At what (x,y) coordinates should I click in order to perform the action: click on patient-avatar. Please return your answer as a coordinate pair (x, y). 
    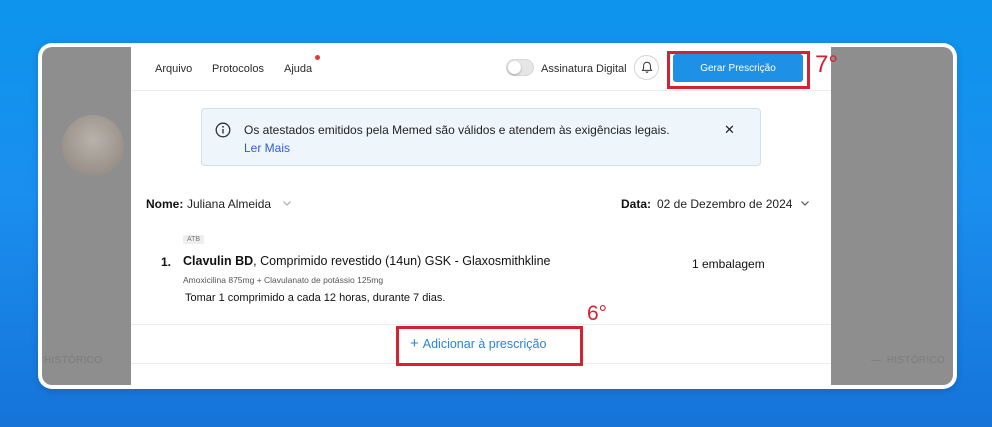
    Looking at the image, I should click on (93, 146).